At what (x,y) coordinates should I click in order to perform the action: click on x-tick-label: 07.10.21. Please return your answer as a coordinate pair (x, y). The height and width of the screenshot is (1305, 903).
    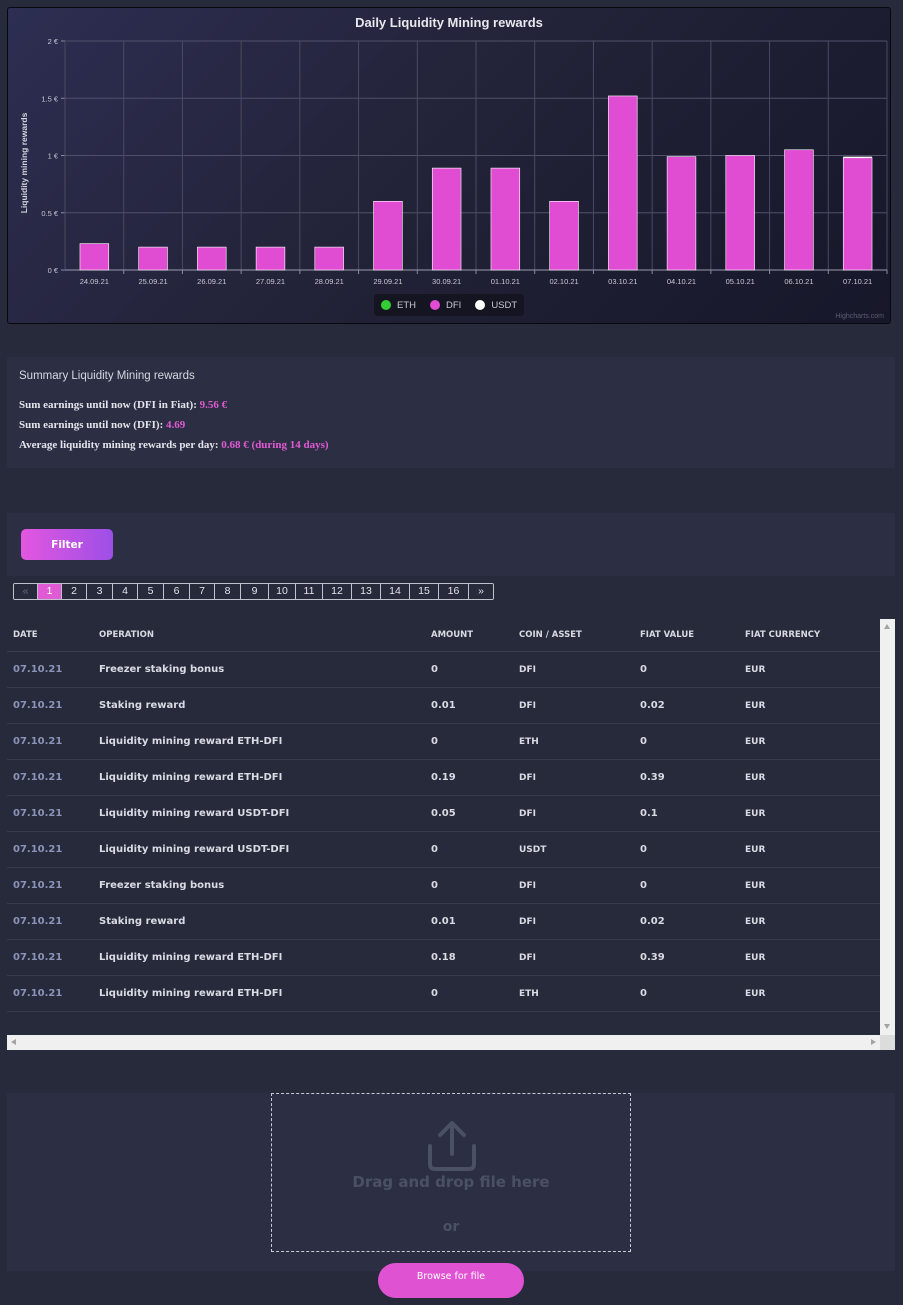
    Looking at the image, I should click on (857, 281).